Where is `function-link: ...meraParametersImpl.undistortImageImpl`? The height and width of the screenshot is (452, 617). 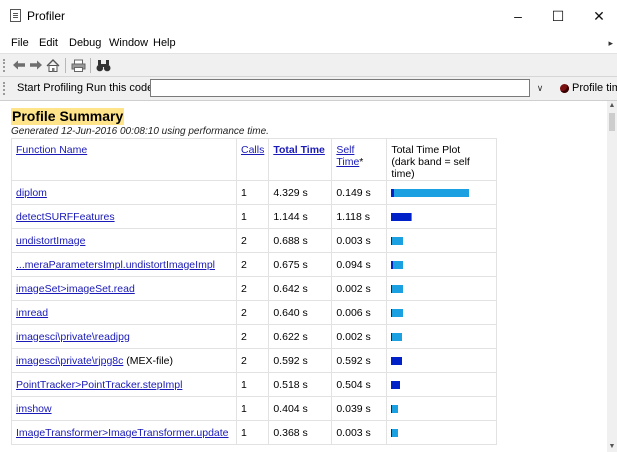
function-link: ...meraParametersImpl.undistortImageImpl is located at coordinates (115, 265).